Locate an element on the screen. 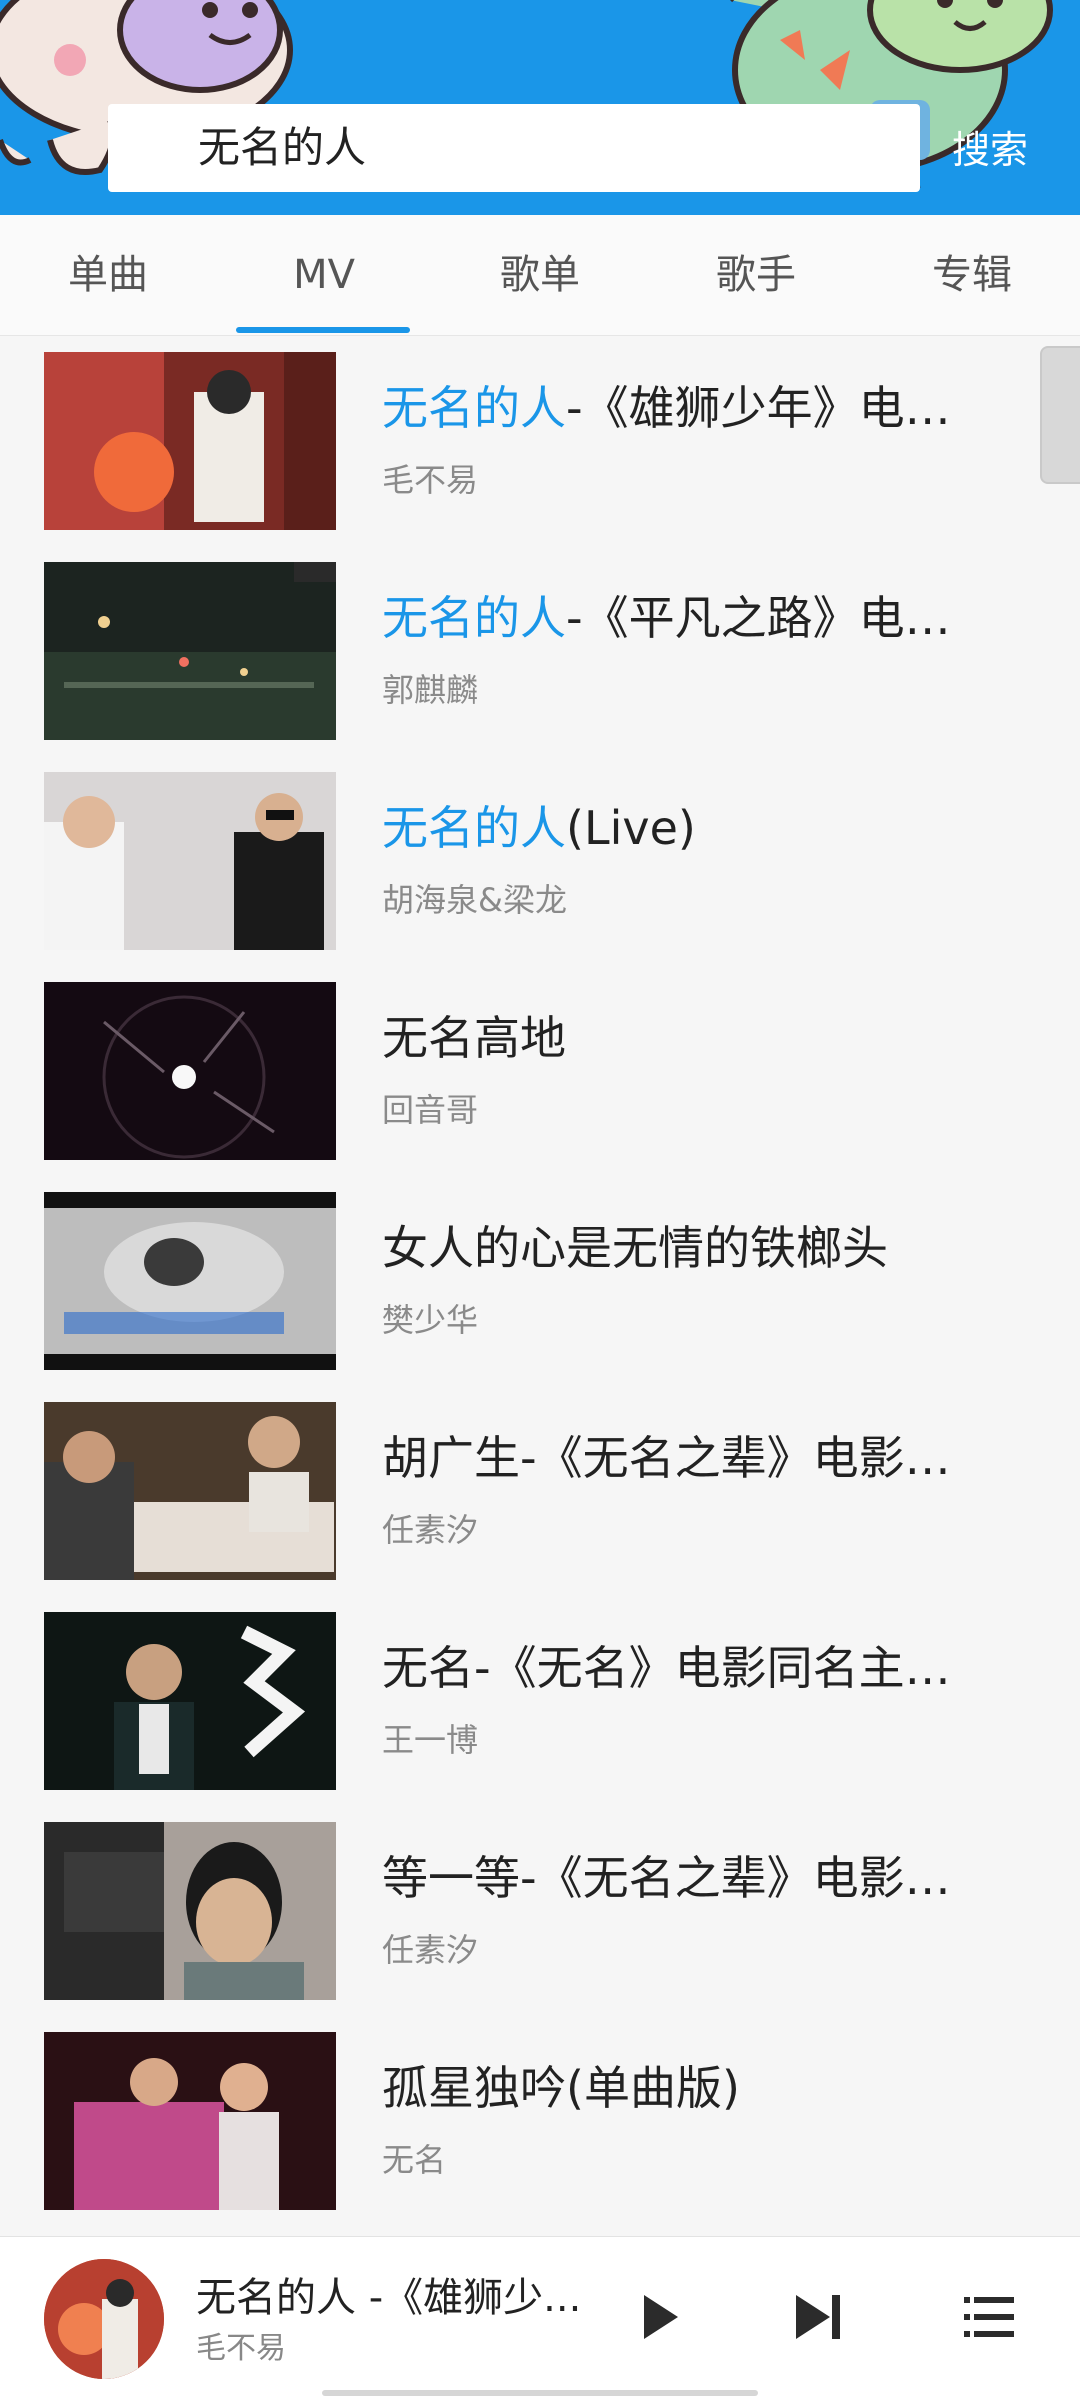 The image size is (1080, 2401). mini-player: 无名的人 -《雄狮少... 毛不易 is located at coordinates (540, 2318).